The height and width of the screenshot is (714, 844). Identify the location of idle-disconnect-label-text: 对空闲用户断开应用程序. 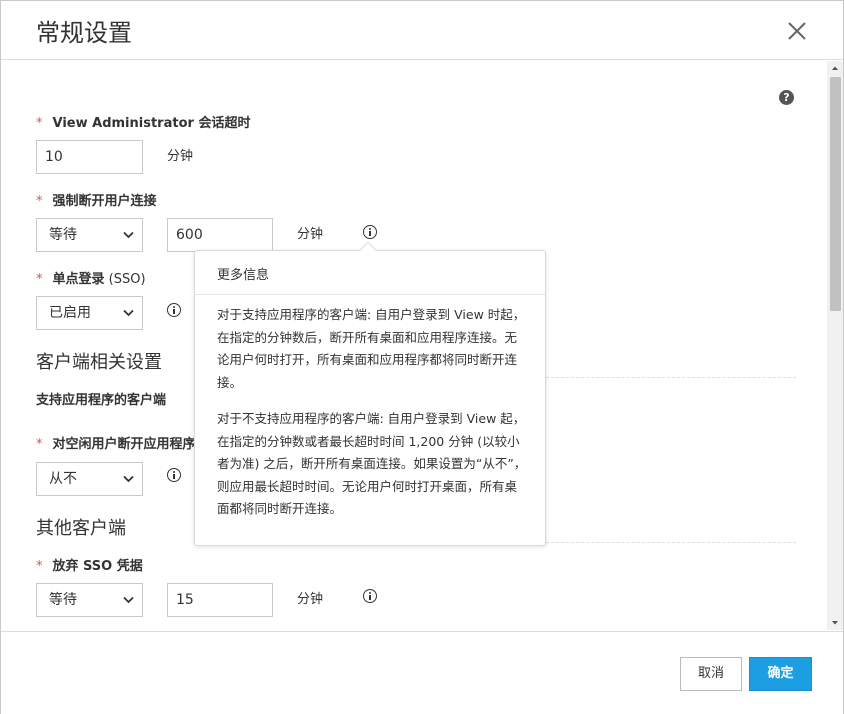
(124, 444).